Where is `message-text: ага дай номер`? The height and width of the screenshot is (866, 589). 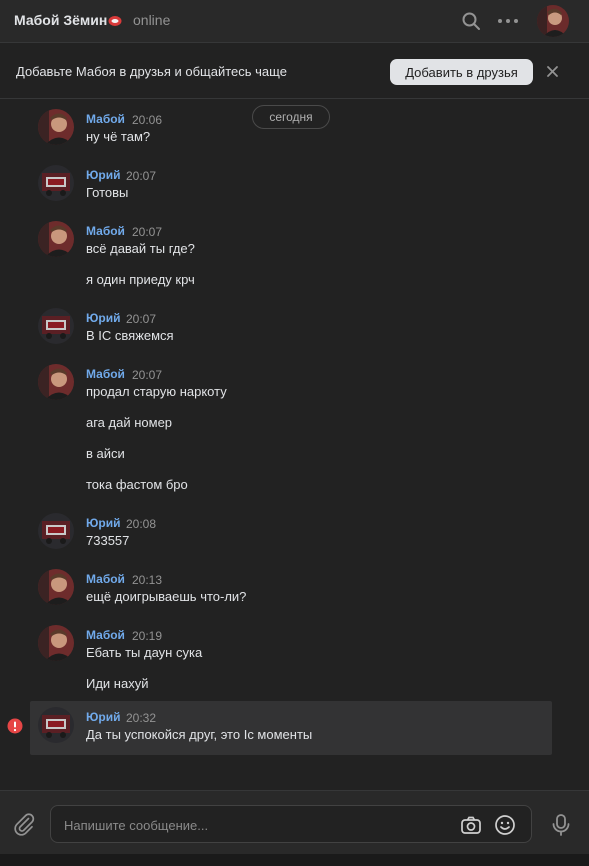
message-text: ага дай номер is located at coordinates (129, 422).